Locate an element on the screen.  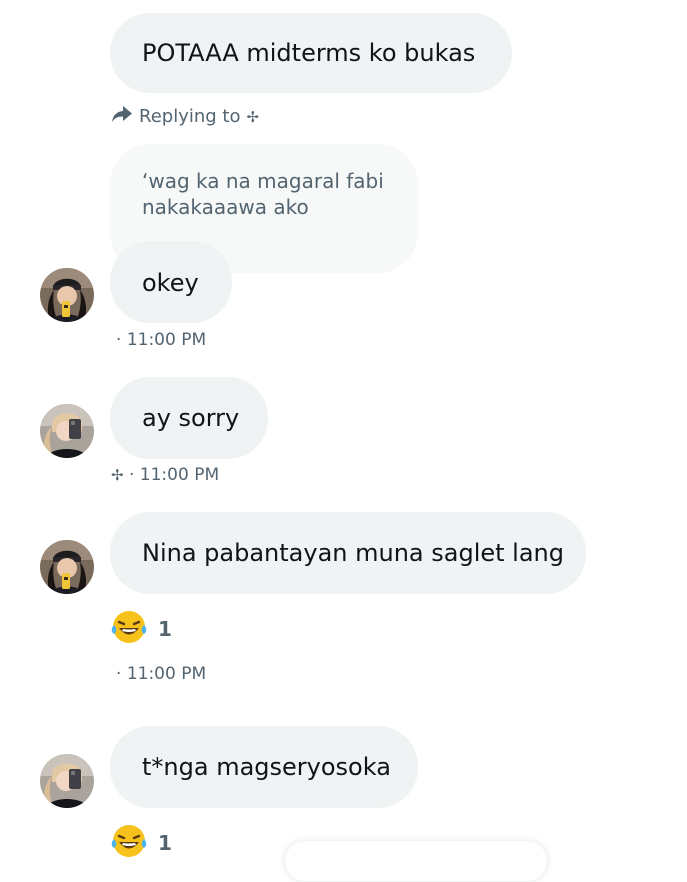
message-bubble: POTAAA midterms ko bukas is located at coordinates (311, 53).